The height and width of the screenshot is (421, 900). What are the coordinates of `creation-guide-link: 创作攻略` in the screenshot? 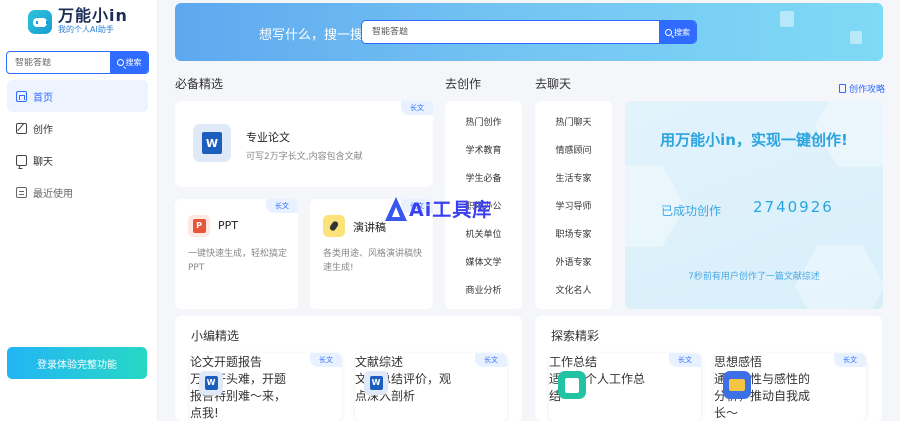 It's located at (862, 88).